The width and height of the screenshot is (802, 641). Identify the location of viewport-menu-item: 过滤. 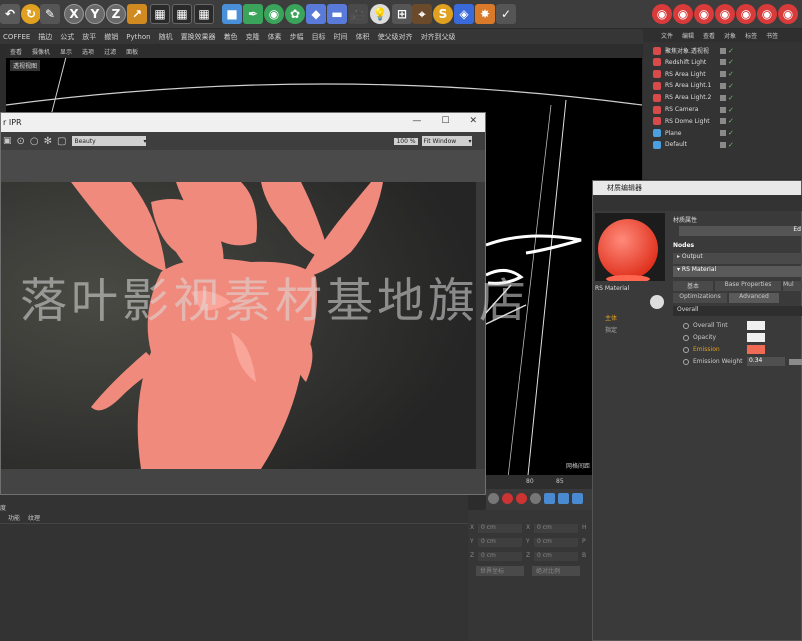
(110, 51).